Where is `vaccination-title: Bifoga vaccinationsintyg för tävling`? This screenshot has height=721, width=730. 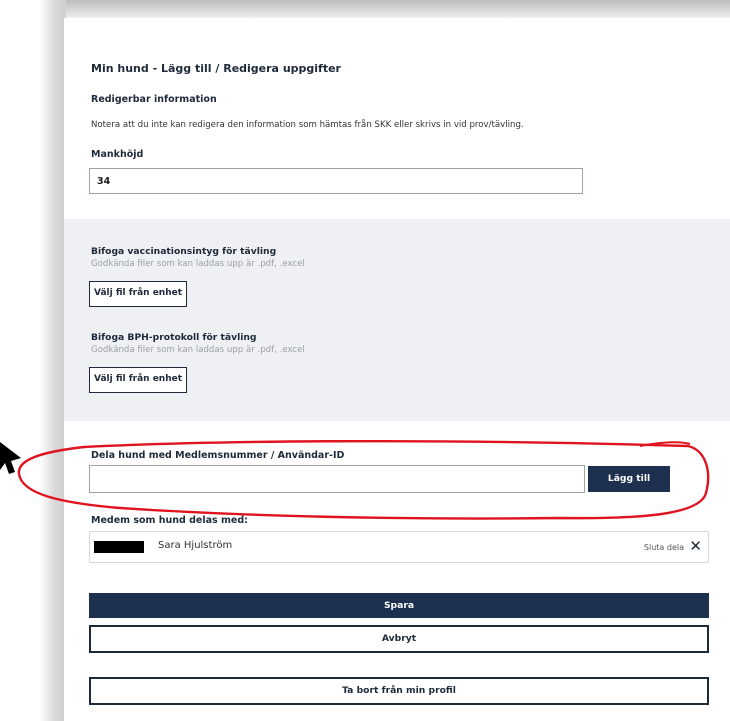
vaccination-title: Bifoga vaccinationsintyg för tävling is located at coordinates (184, 251).